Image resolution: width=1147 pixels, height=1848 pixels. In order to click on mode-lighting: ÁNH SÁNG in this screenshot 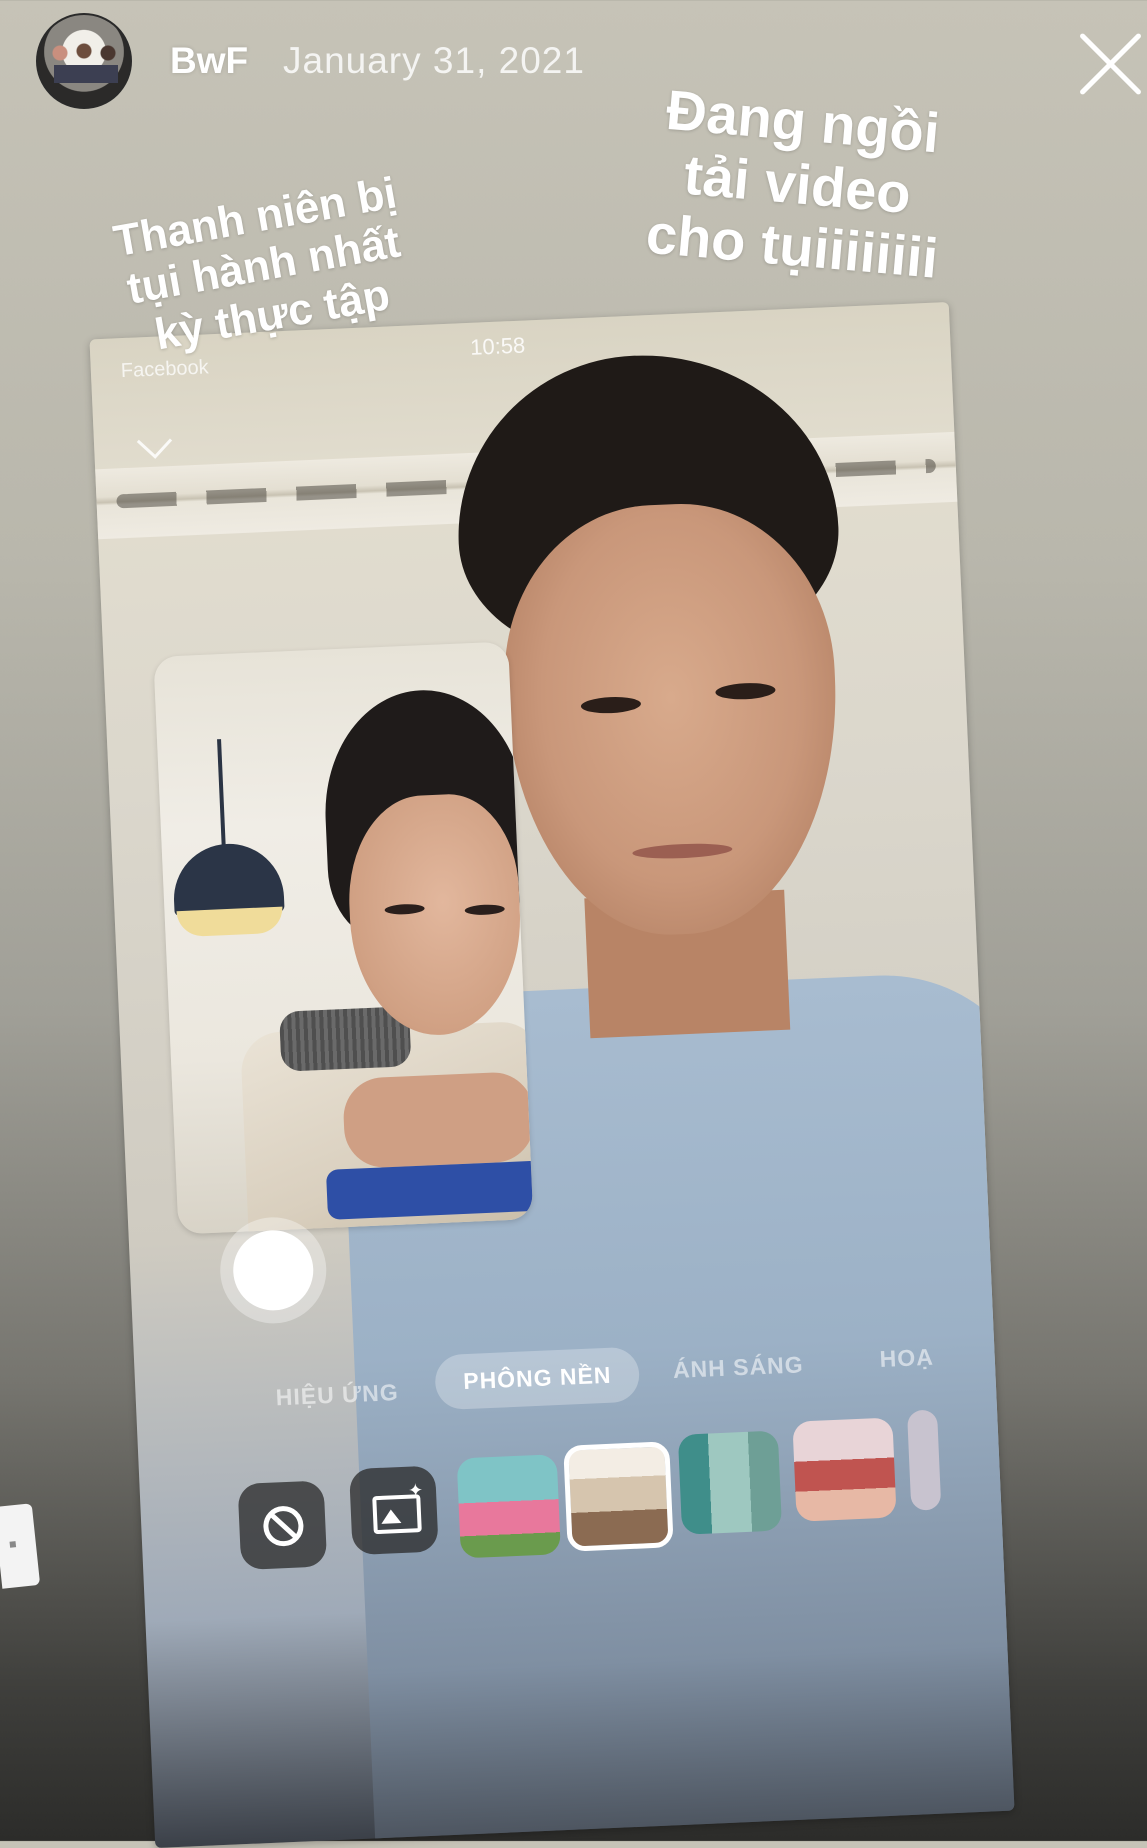, I will do `click(738, 1367)`.